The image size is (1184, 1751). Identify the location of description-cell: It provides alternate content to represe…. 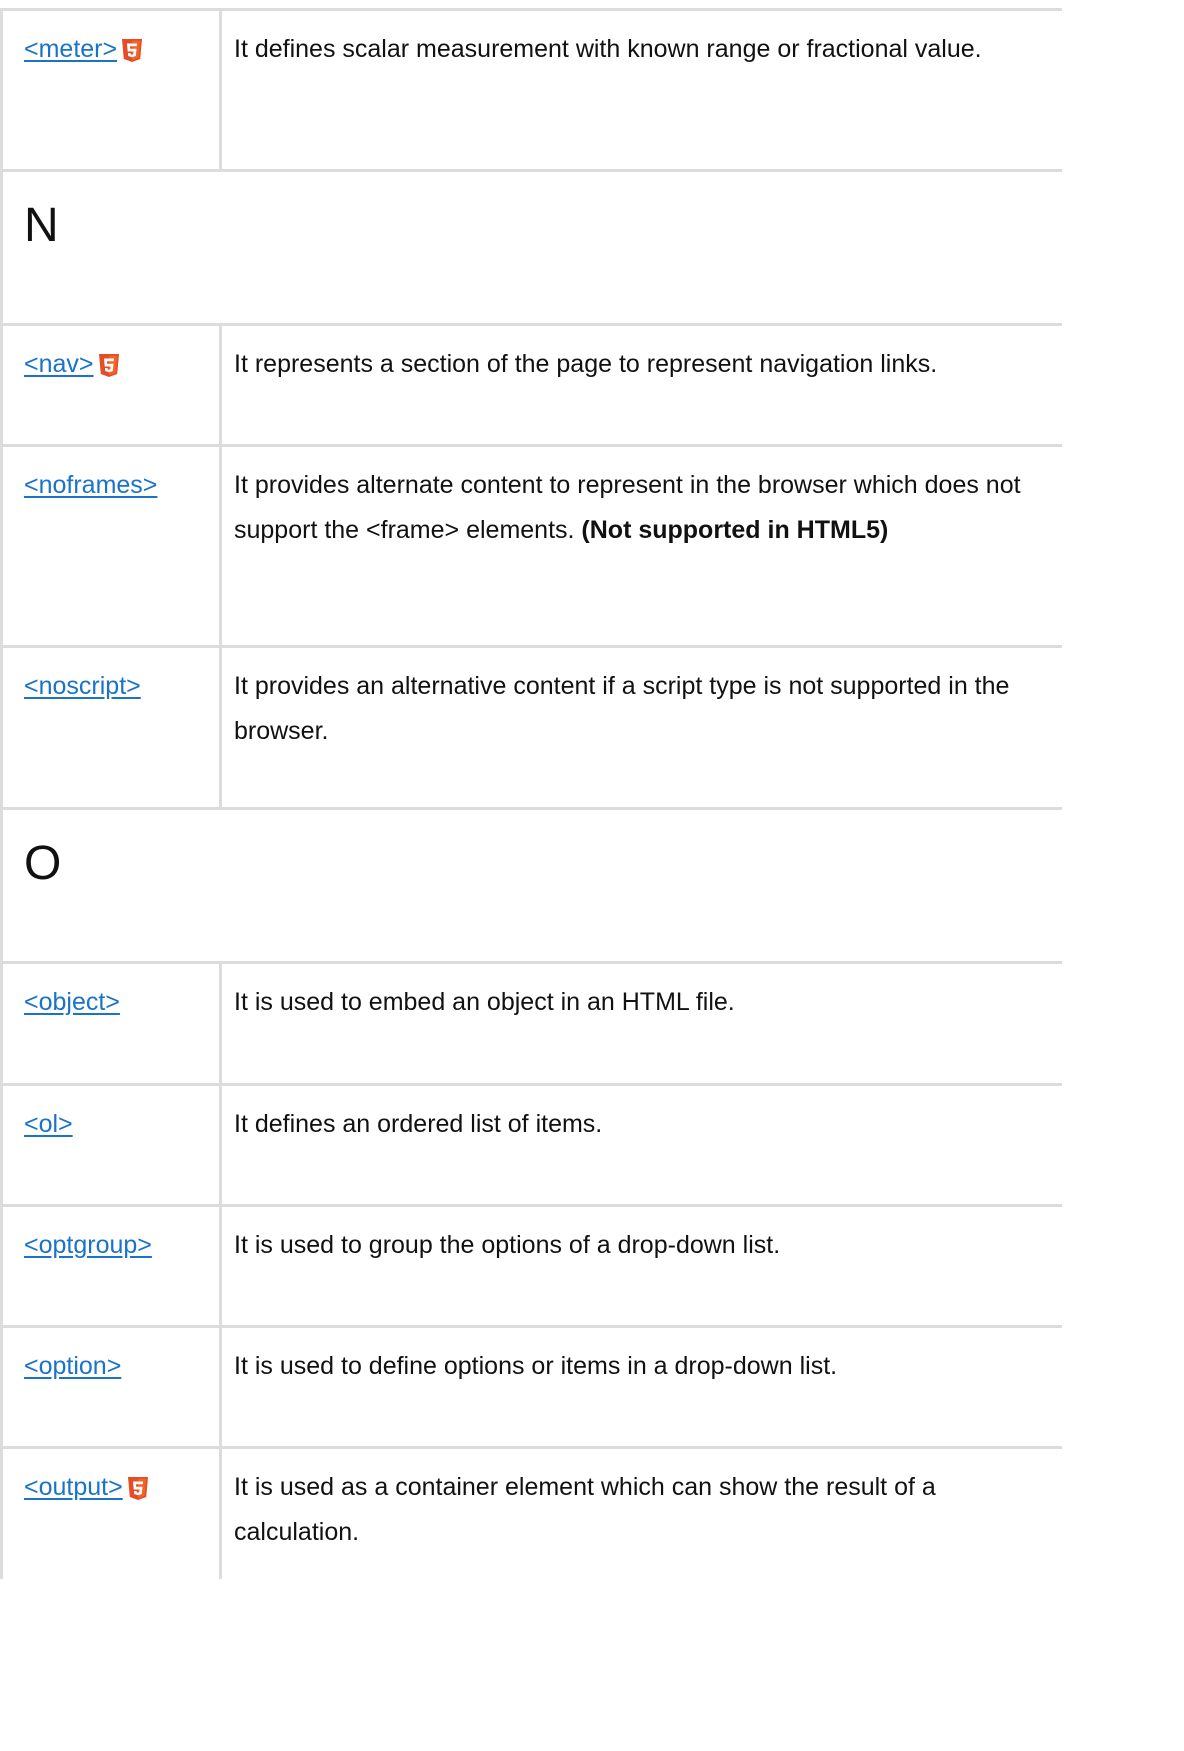
(642, 546).